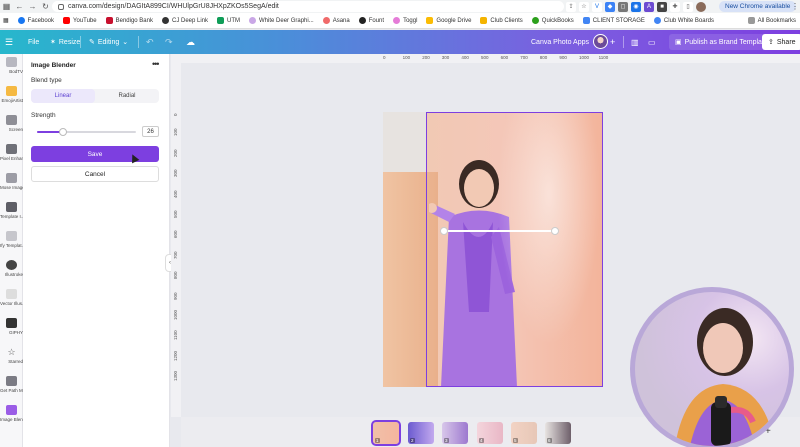 The image size is (800, 447). What do you see at coordinates (371, 20) in the screenshot?
I see `bookmark-fount: Fount` at bounding box center [371, 20].